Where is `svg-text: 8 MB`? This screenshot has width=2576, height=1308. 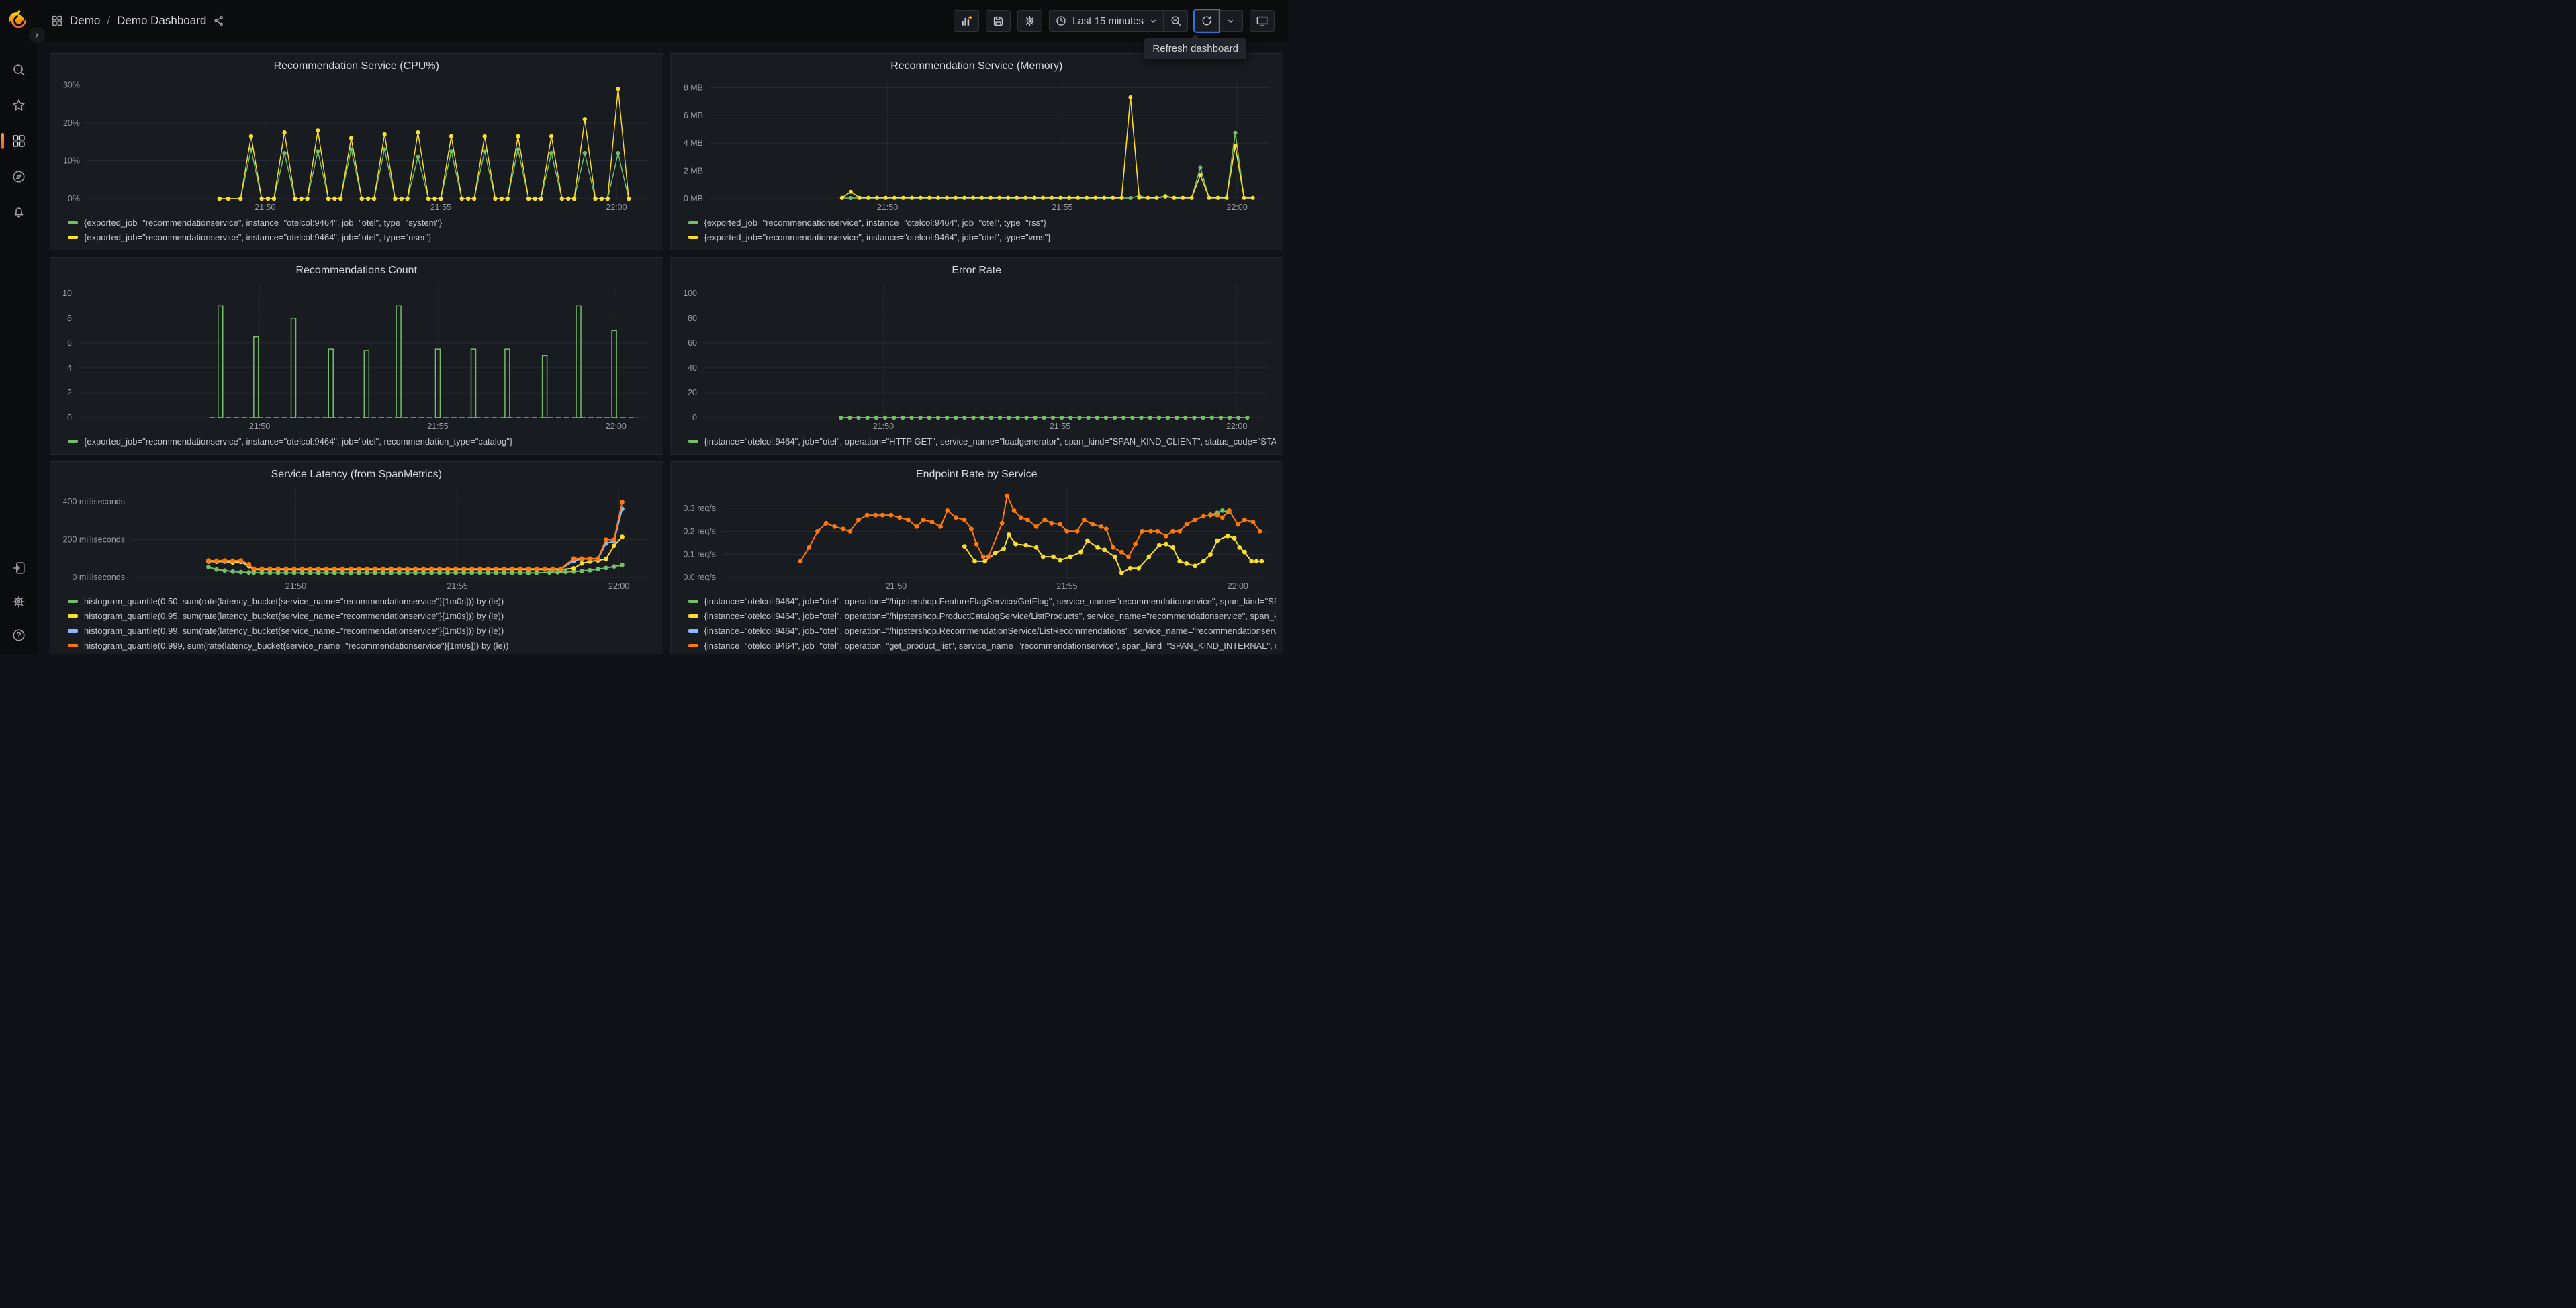
svg-text: 8 MB is located at coordinates (692, 88).